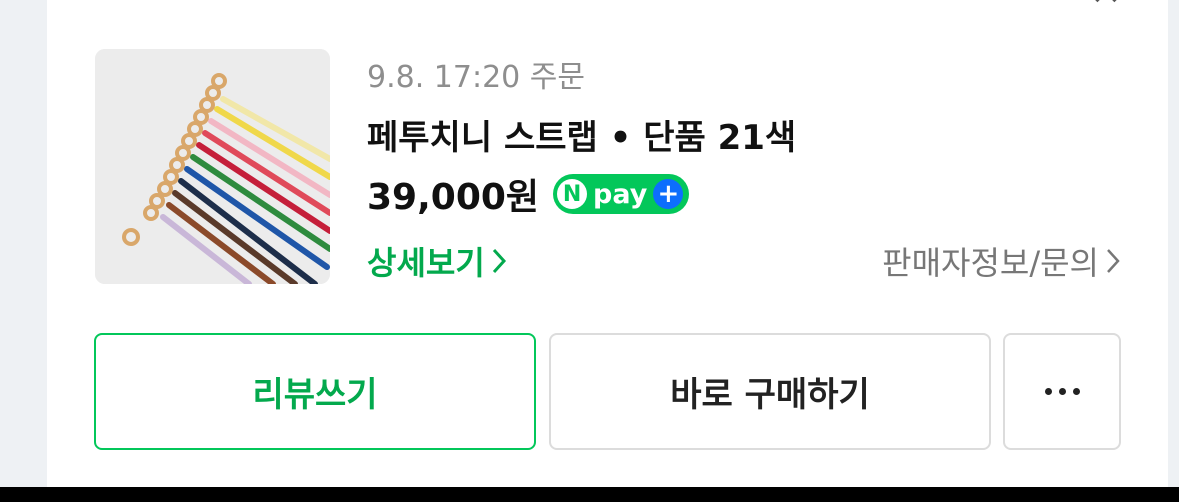 The height and width of the screenshot is (502, 1179). I want to click on buy-now-label: 바로 구매하기, so click(770, 395).